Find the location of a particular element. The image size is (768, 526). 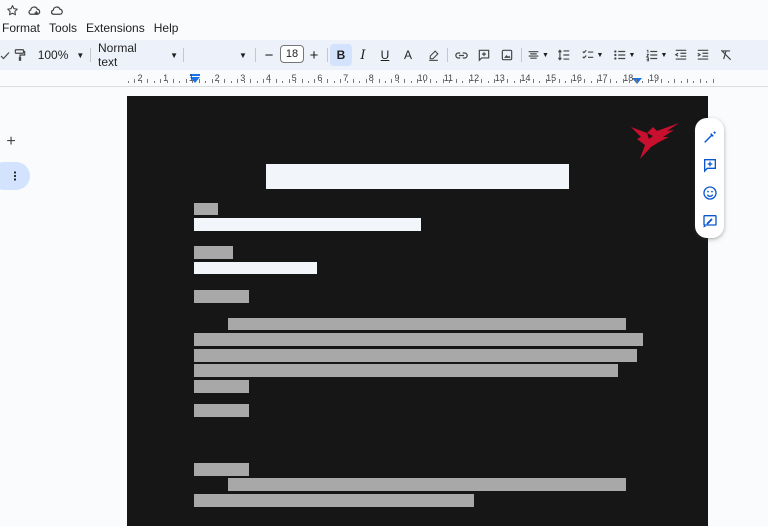

font-select: ▼ is located at coordinates (243, 55).